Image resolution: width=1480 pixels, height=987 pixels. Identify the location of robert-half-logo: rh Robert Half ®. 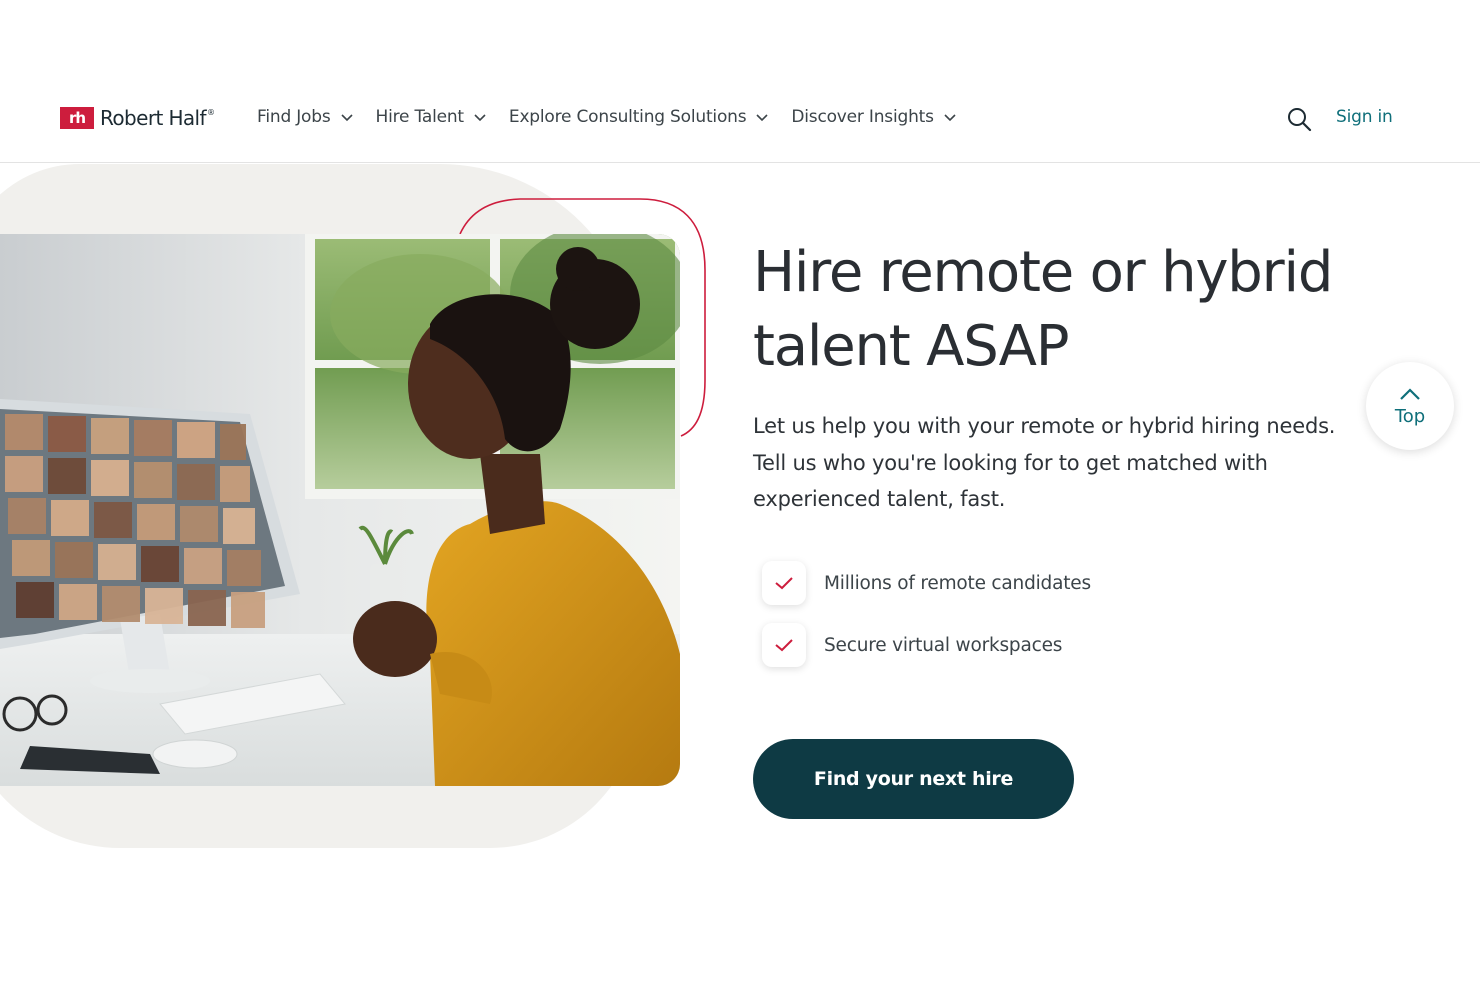
(137, 118).